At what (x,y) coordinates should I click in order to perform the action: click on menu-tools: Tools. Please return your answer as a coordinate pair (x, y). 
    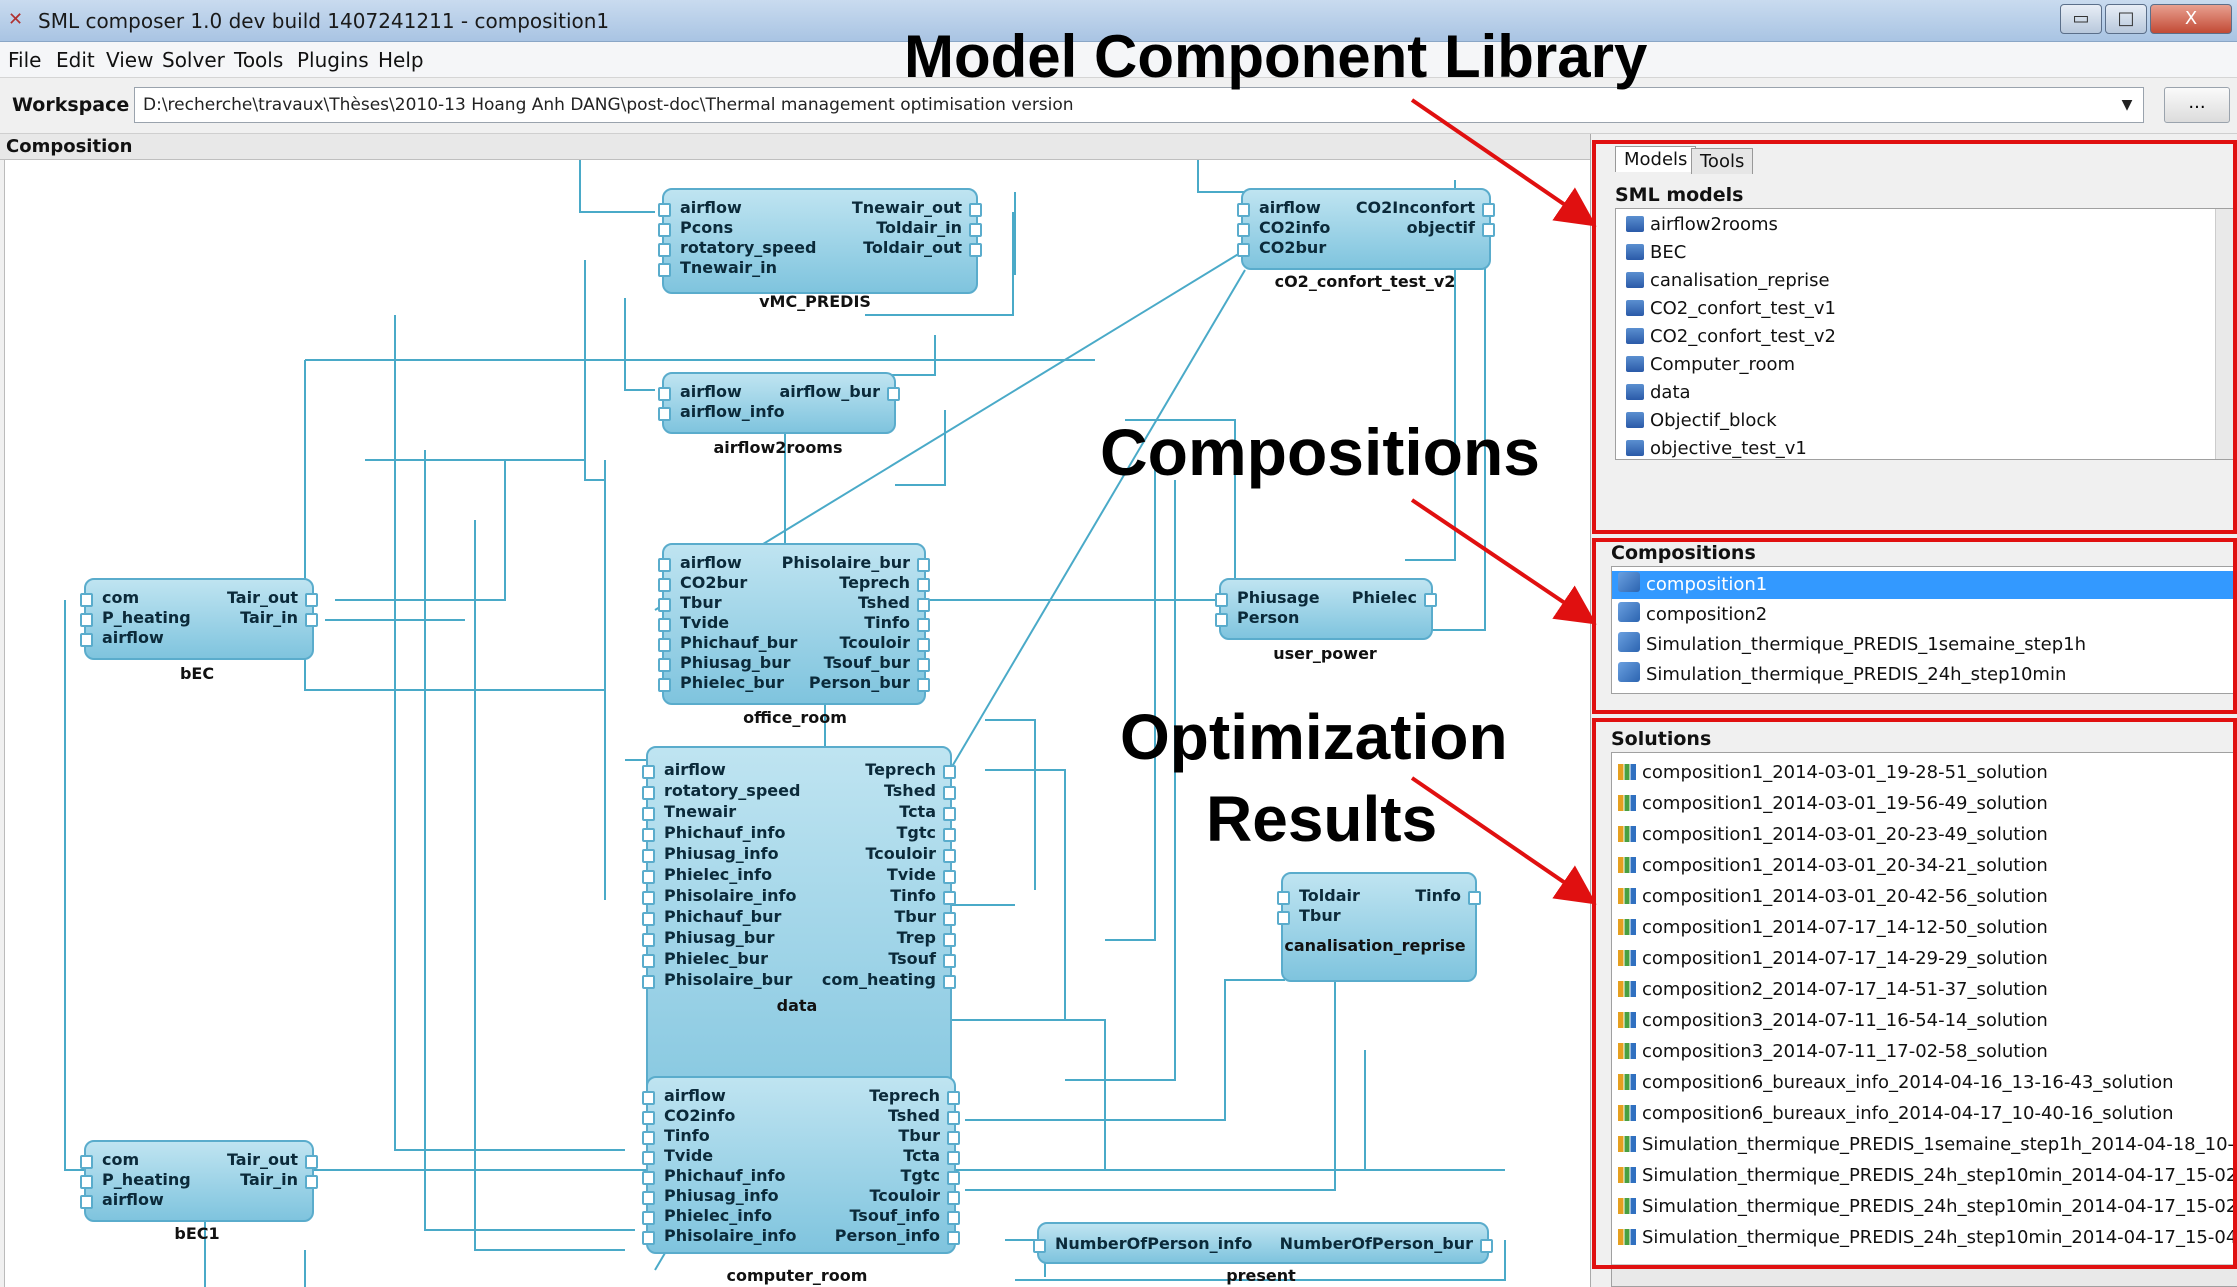
    Looking at the image, I should click on (258, 60).